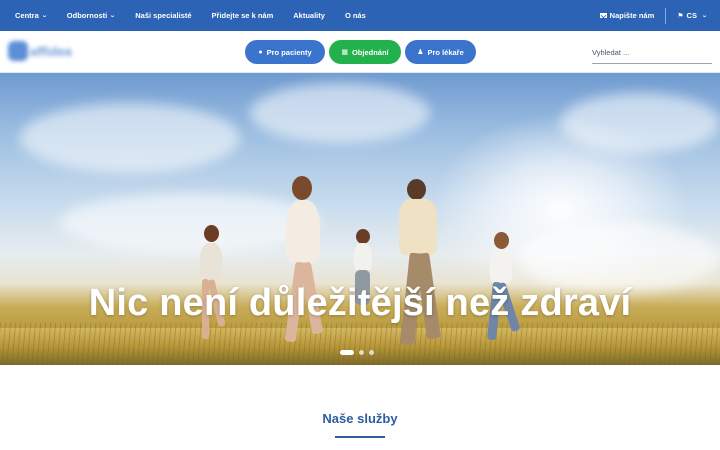 The height and width of the screenshot is (450, 720). What do you see at coordinates (603, 15) in the screenshot?
I see `envelope-icon` at bounding box center [603, 15].